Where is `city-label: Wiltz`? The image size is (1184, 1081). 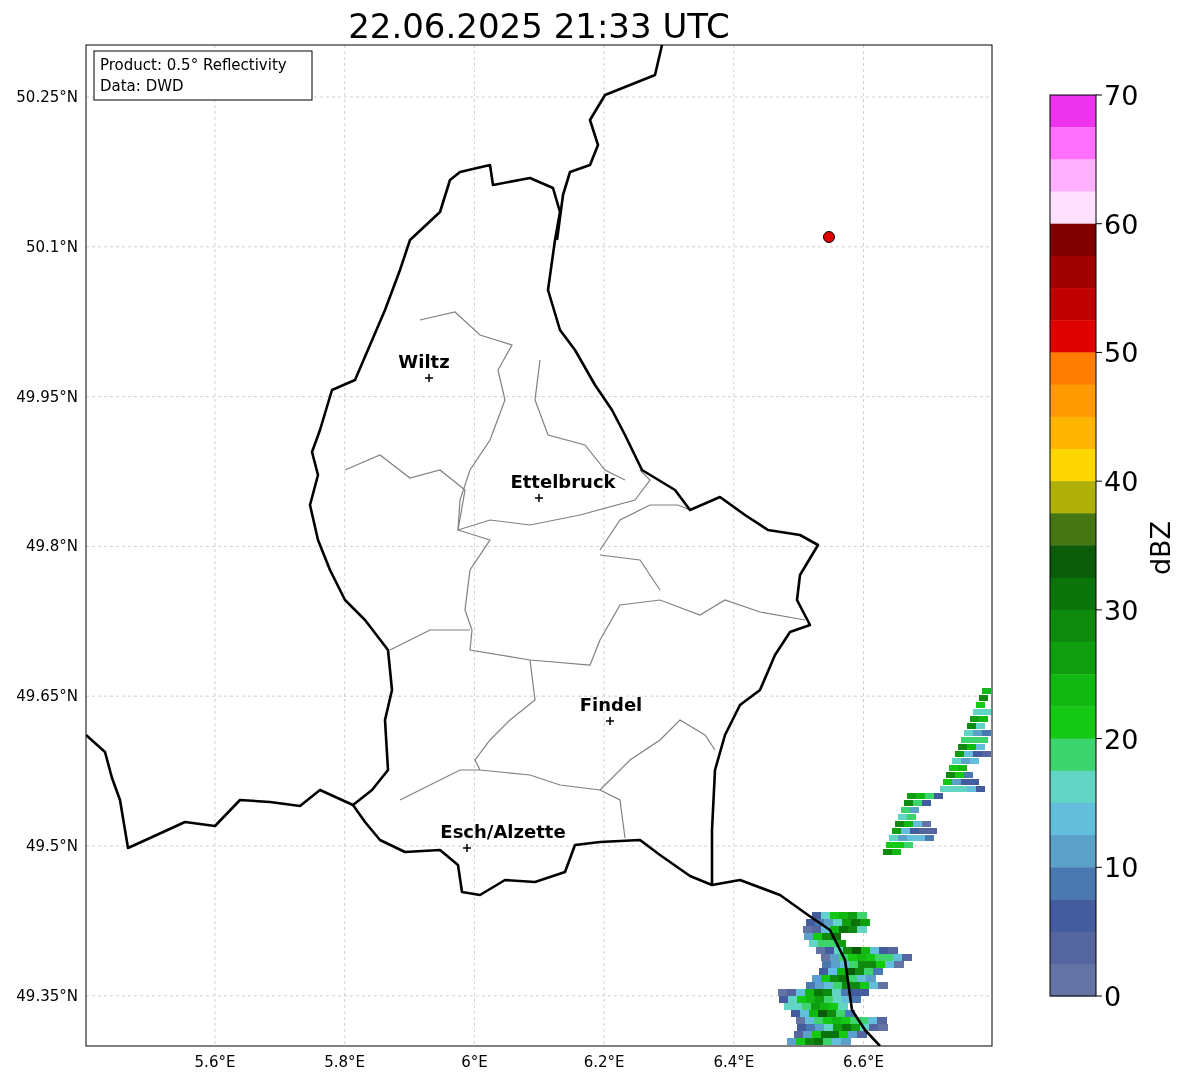
city-label: Wiltz is located at coordinates (424, 361).